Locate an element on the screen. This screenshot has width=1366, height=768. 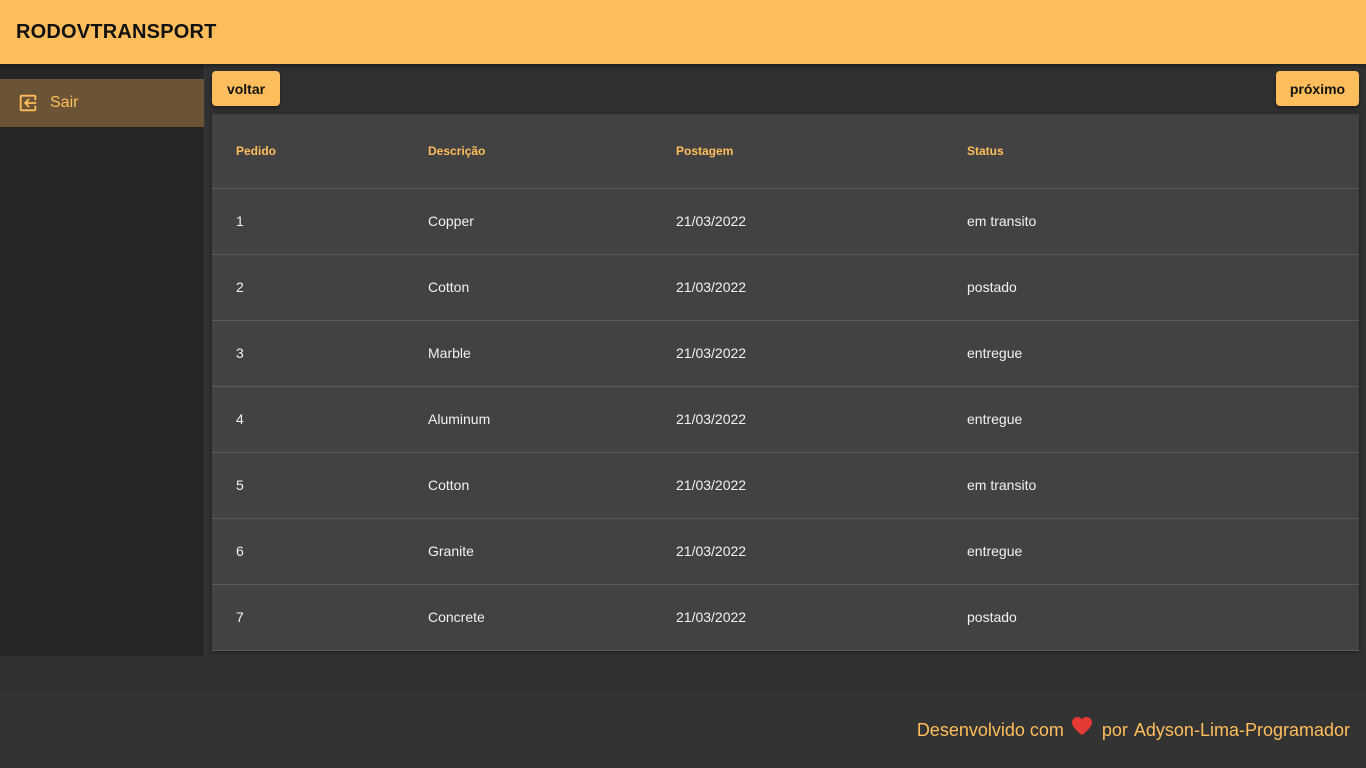
cell-pedido: 1 is located at coordinates (320, 221).